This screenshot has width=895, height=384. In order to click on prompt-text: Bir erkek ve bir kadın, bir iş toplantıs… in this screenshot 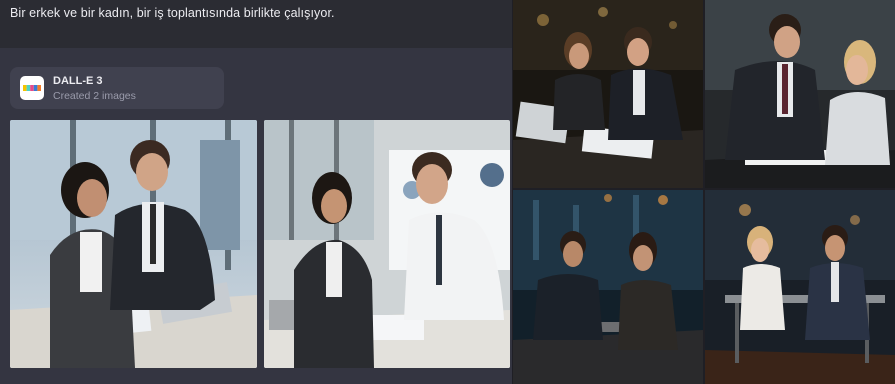, I will do `click(172, 13)`.